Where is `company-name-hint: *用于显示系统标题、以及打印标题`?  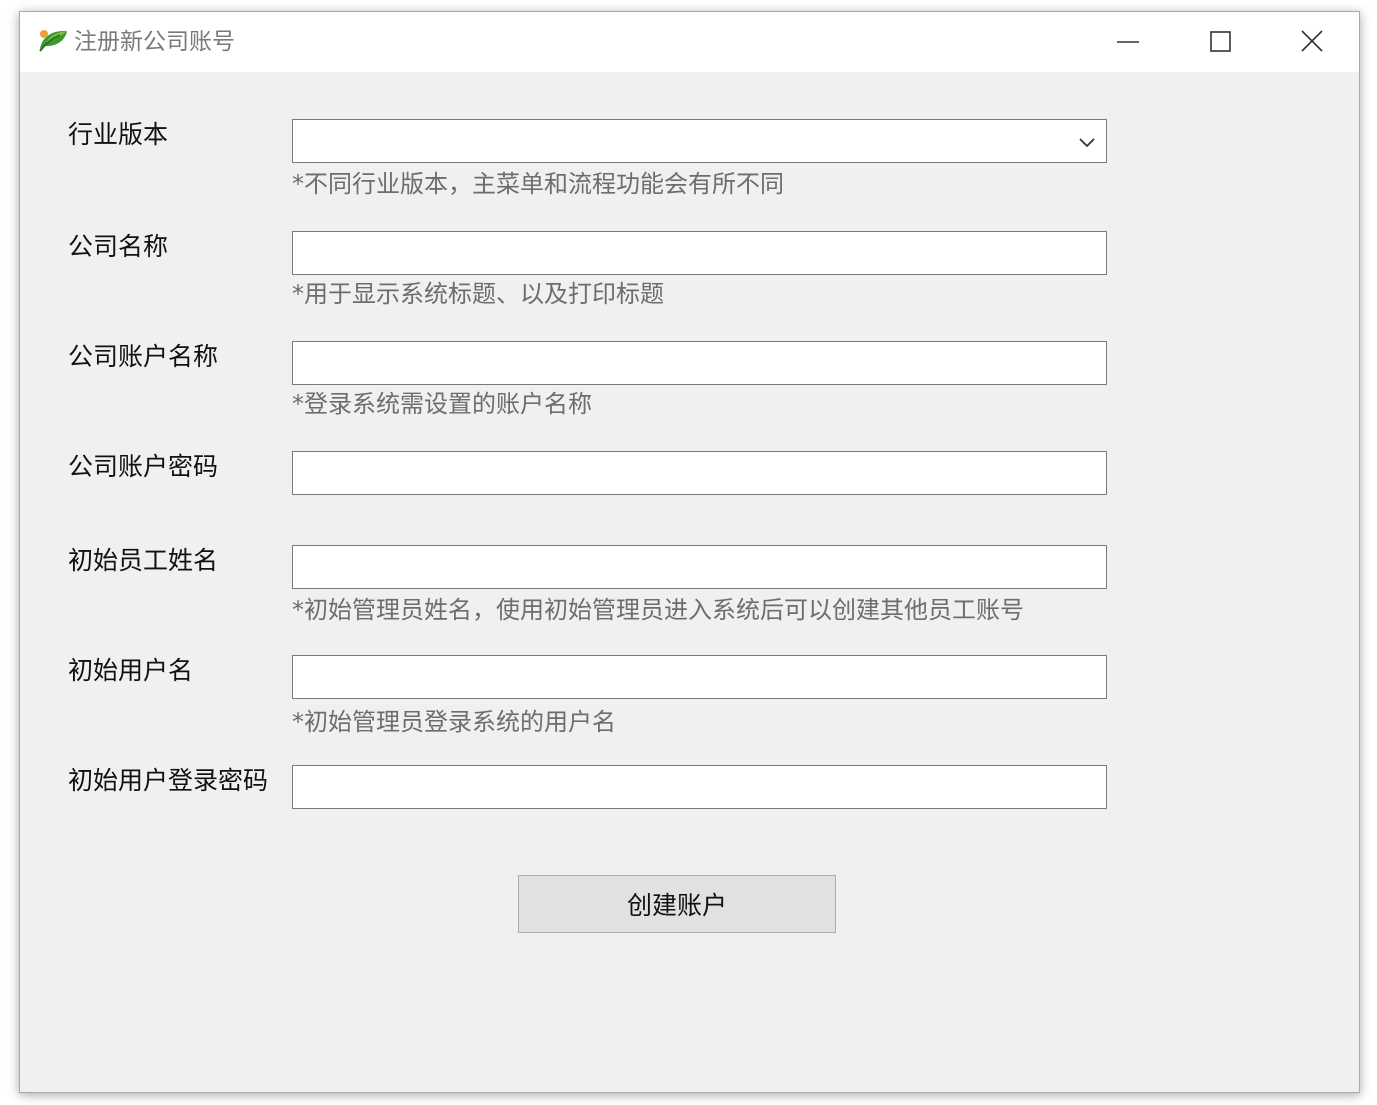
company-name-hint: *用于显示系统标题、以及打印标题 is located at coordinates (478, 294).